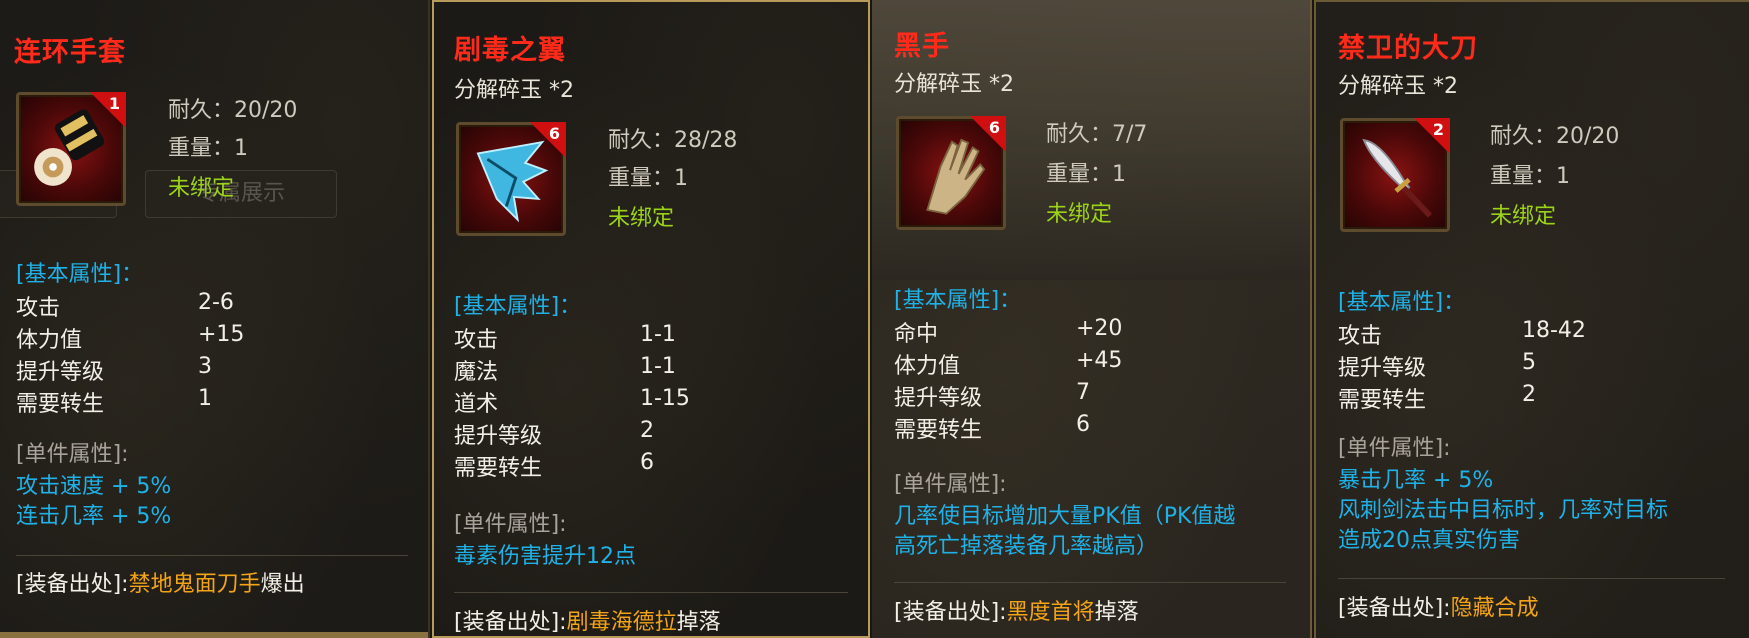 The height and width of the screenshot is (638, 1749). I want to click on source-suffix: 爆出, so click(282, 584).